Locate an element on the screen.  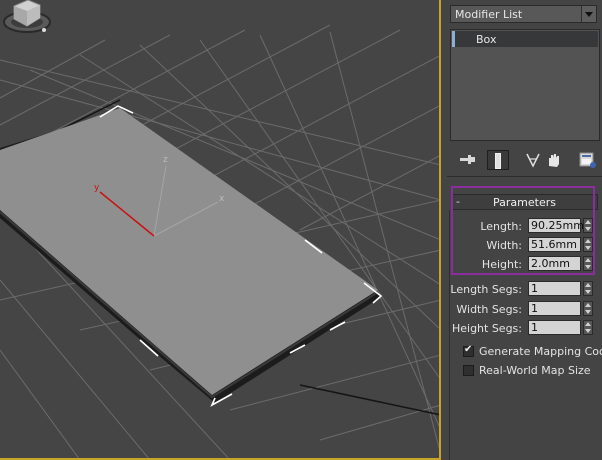
width-row: Width: 51.6mm is located at coordinates (525, 245).